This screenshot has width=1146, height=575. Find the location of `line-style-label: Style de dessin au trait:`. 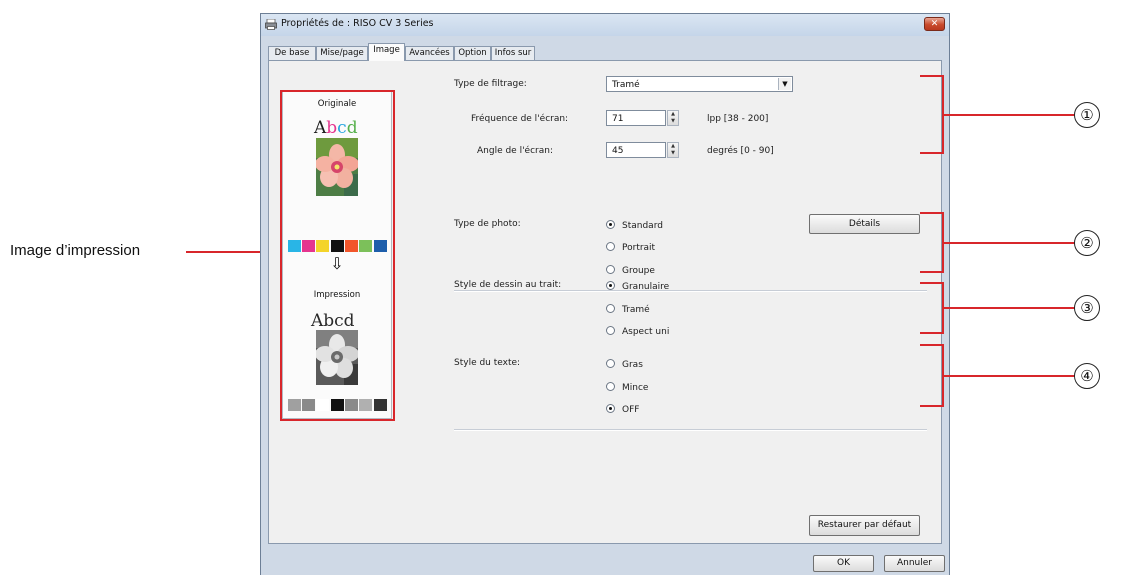

line-style-label: Style de dessin au trait: is located at coordinates (508, 285).